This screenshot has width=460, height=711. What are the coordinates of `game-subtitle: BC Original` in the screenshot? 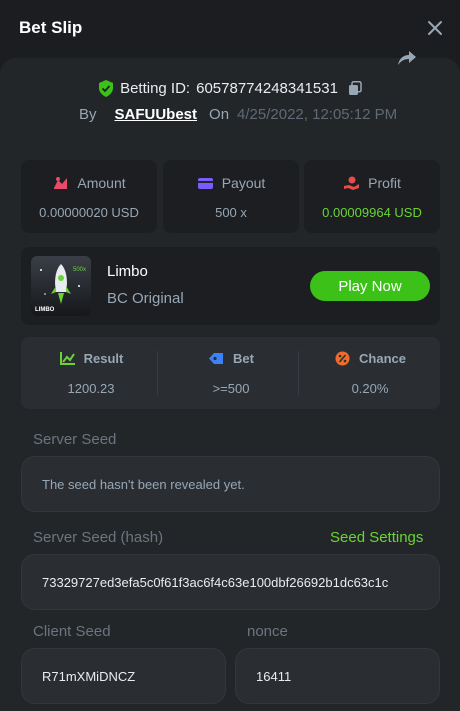 It's located at (145, 298).